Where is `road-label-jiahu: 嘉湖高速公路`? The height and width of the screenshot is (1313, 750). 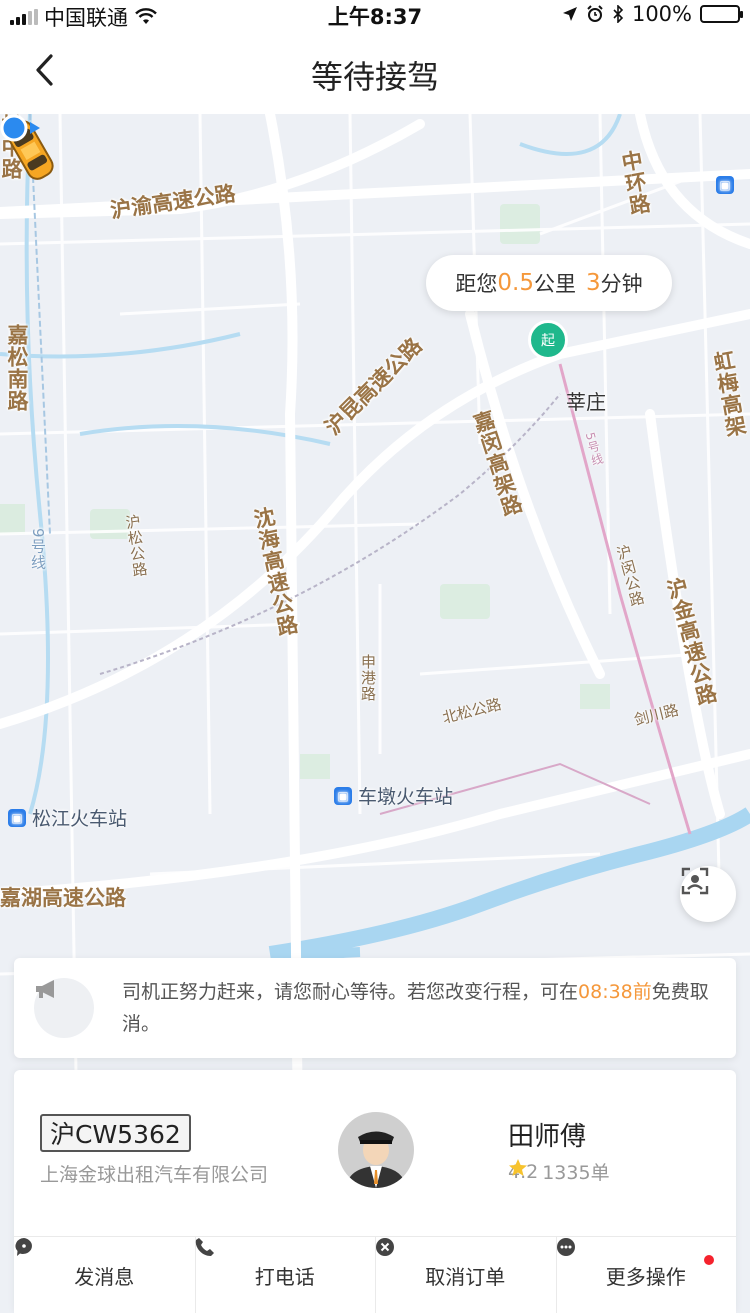
road-label-jiahu: 嘉湖高速公路 is located at coordinates (63, 898).